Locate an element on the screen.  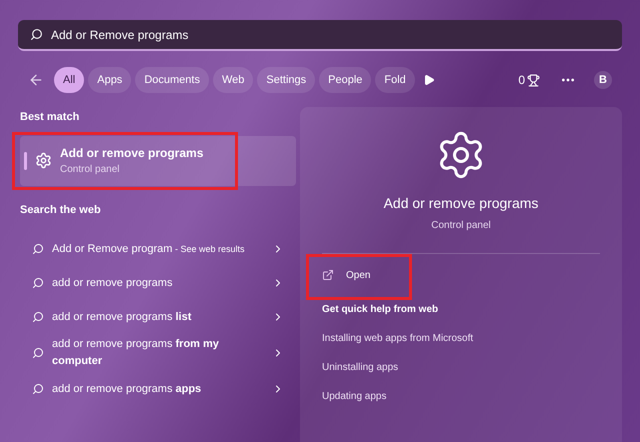
web-result: Add or Remove program - See web results is located at coordinates (156, 249).